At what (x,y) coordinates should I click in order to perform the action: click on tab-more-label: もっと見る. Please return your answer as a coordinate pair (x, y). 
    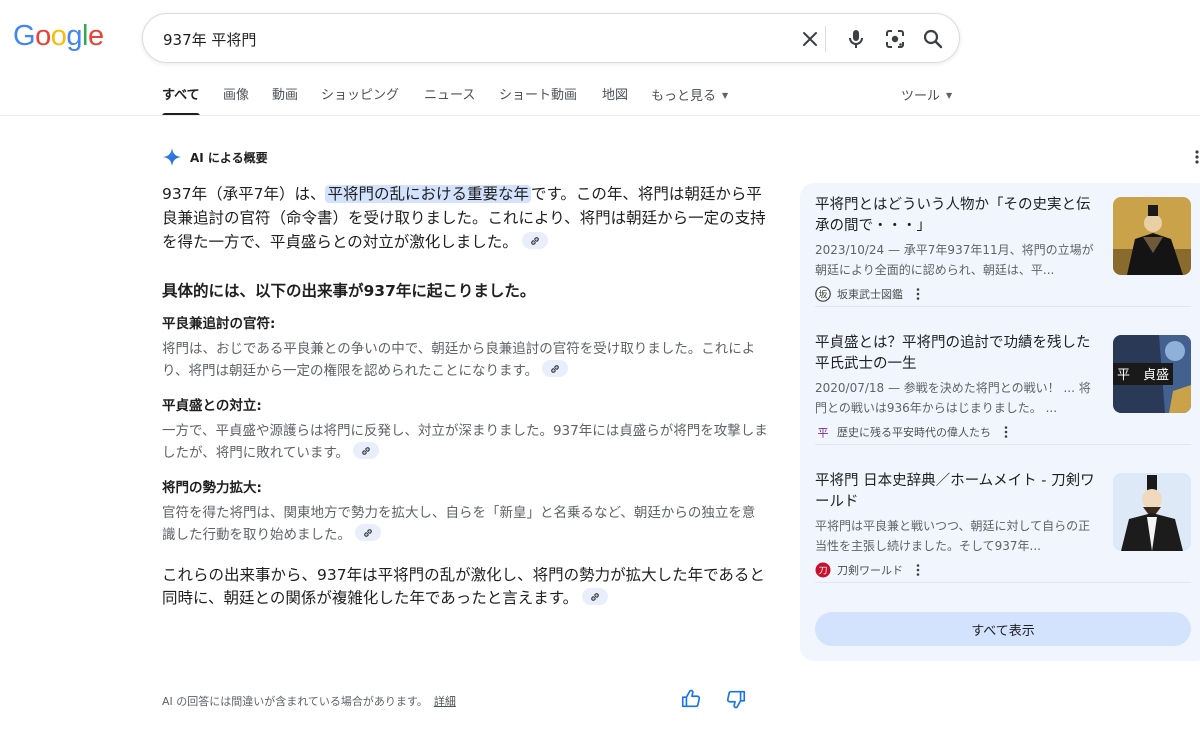
    Looking at the image, I should click on (684, 96).